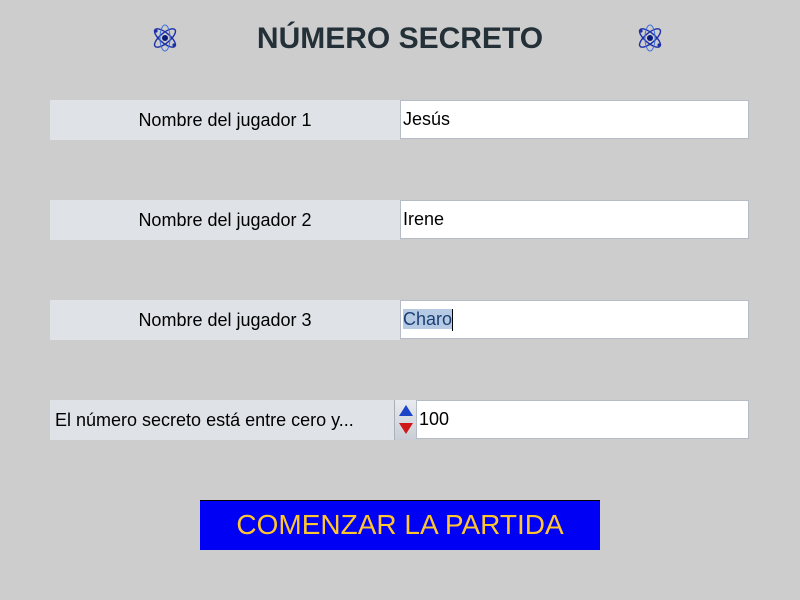 The image size is (800, 600). I want to click on start-game-button: COMENZAR LA PARTIDA, so click(400, 525).